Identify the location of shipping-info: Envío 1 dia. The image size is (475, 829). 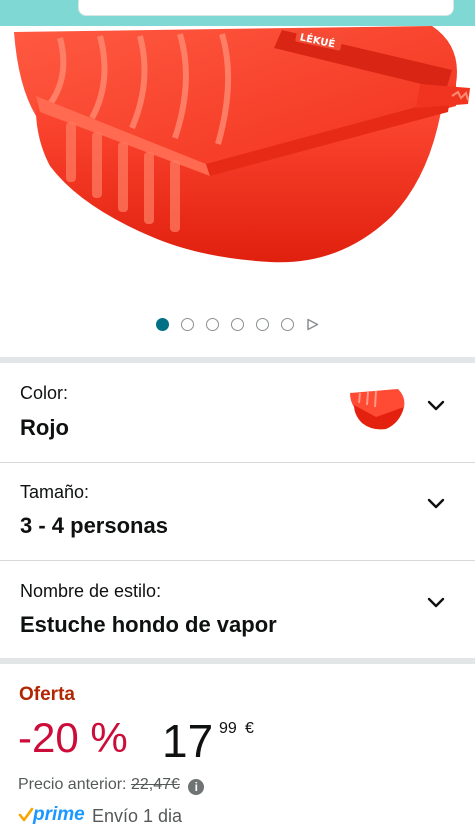
(137, 816).